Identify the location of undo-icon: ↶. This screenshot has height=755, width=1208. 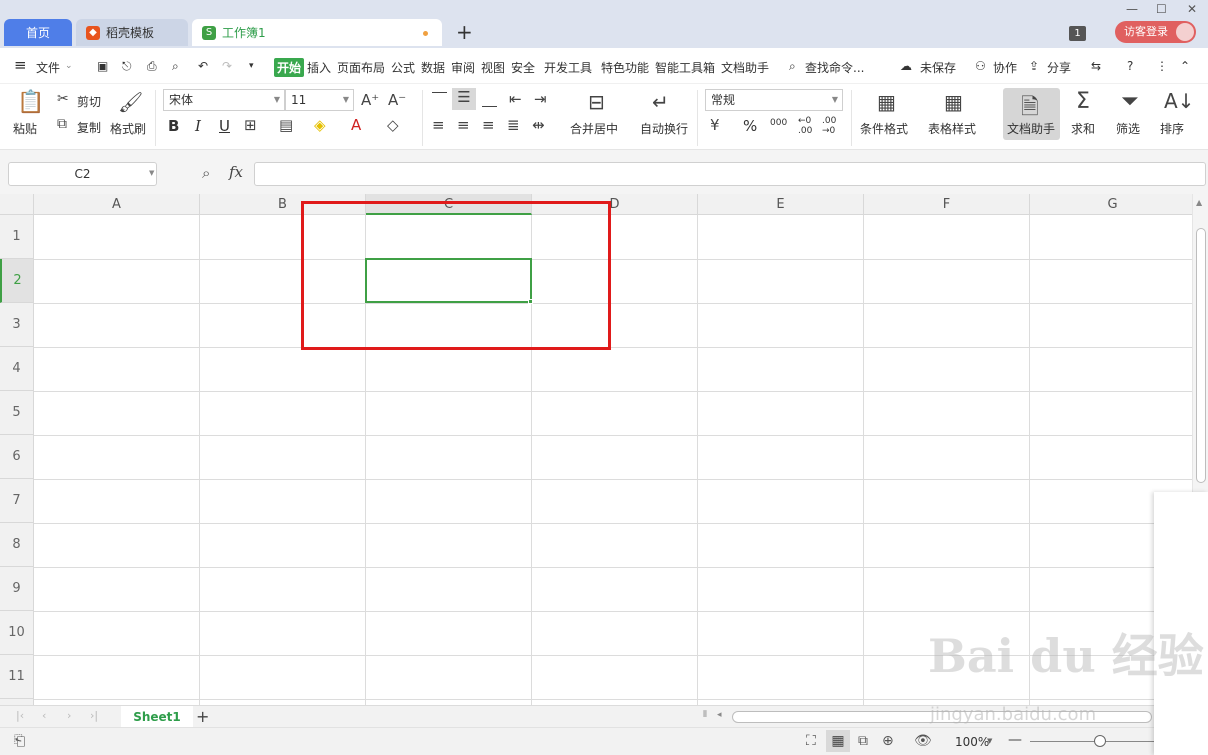
(203, 66).